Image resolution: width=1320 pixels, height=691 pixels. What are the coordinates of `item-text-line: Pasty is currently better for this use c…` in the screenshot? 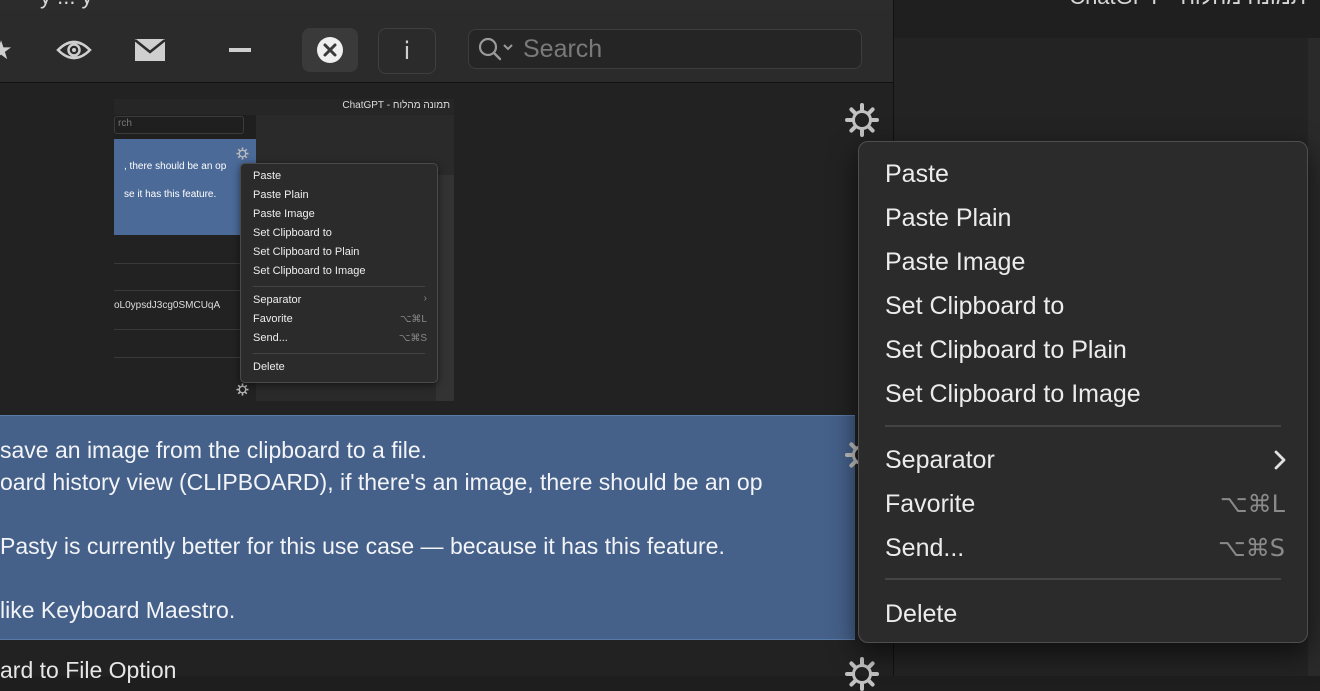 It's located at (362, 546).